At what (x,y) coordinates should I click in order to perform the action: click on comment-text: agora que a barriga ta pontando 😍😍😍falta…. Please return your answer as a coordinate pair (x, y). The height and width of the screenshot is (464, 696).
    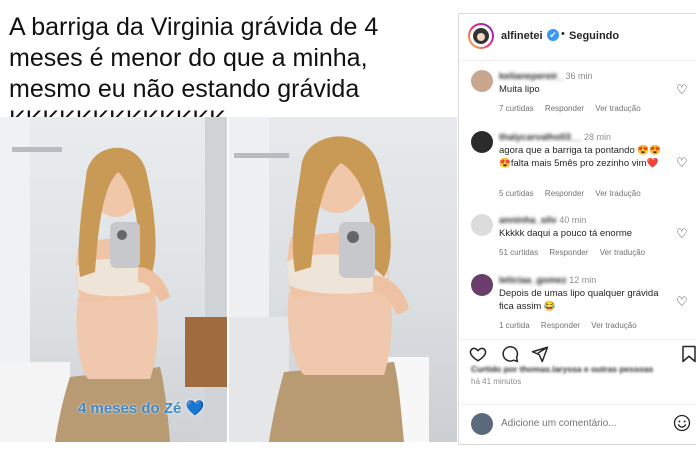
    Looking at the image, I should click on (580, 157).